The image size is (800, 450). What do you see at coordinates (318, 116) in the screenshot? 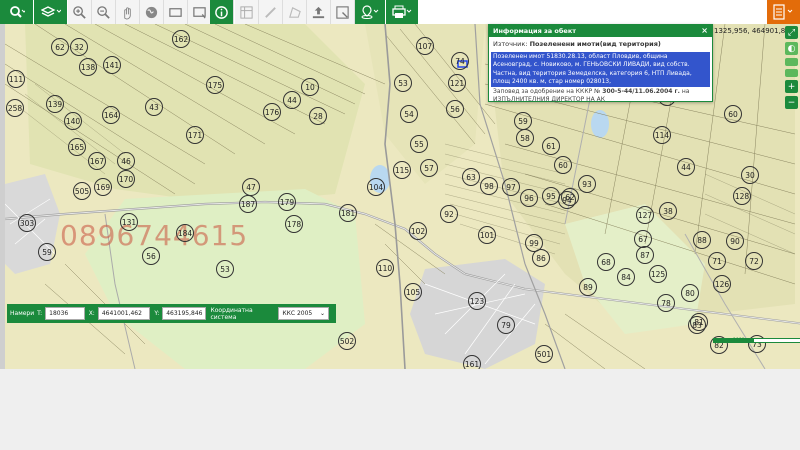
I see `parcel-number: 28` at bounding box center [318, 116].